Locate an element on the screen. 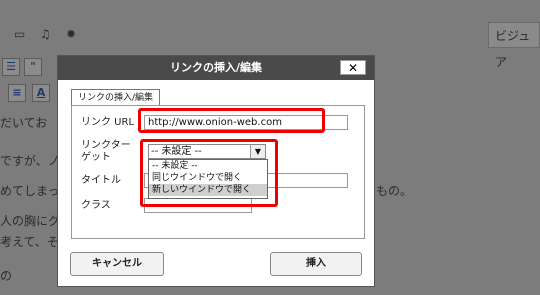 This screenshot has width=540, height=295. align-button: ≡ is located at coordinates (17, 93).